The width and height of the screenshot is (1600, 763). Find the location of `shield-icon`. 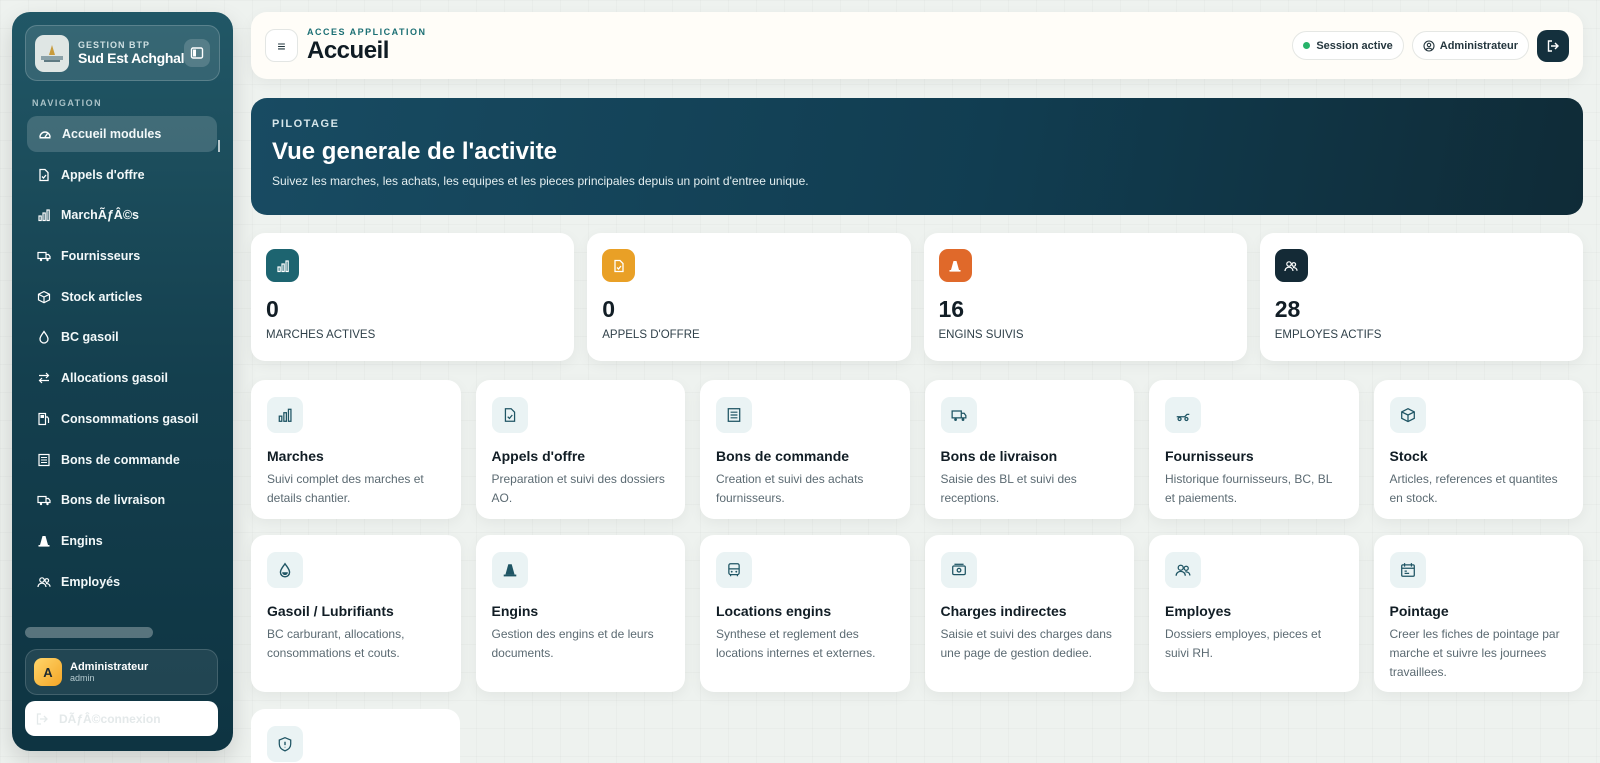

shield-icon is located at coordinates (285, 744).